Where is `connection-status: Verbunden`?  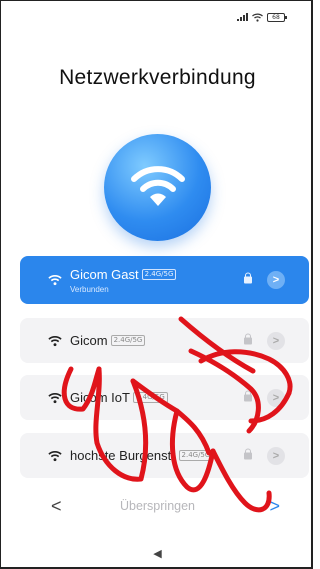
connection-status: Verbunden is located at coordinates (89, 289).